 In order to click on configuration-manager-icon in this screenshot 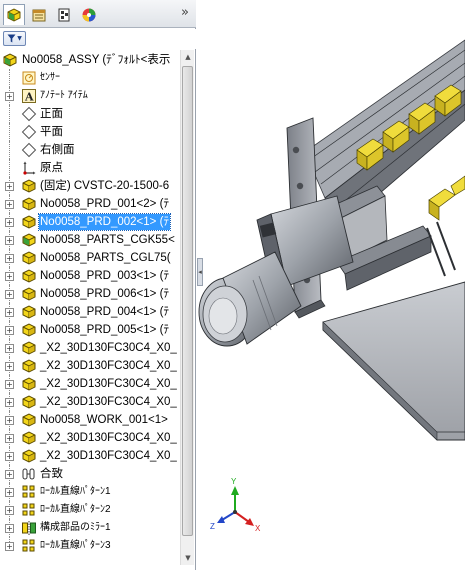, I will do `click(64, 14)`.